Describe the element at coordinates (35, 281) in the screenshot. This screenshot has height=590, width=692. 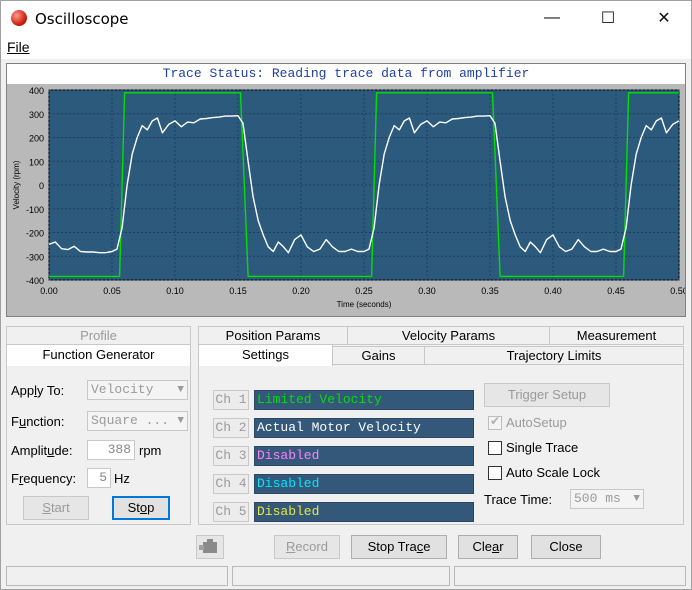
I see `y-tick-label: -400` at that location.